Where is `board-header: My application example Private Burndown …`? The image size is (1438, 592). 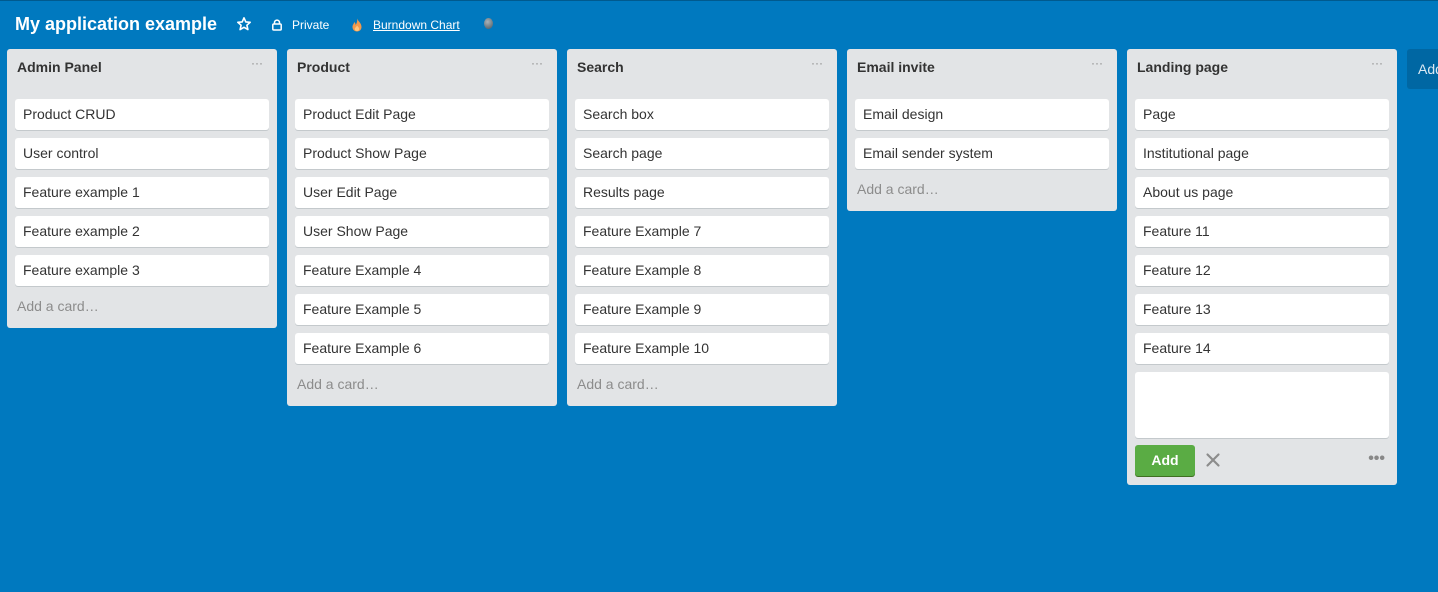
board-header: My application example Private Burndown … is located at coordinates (719, 24).